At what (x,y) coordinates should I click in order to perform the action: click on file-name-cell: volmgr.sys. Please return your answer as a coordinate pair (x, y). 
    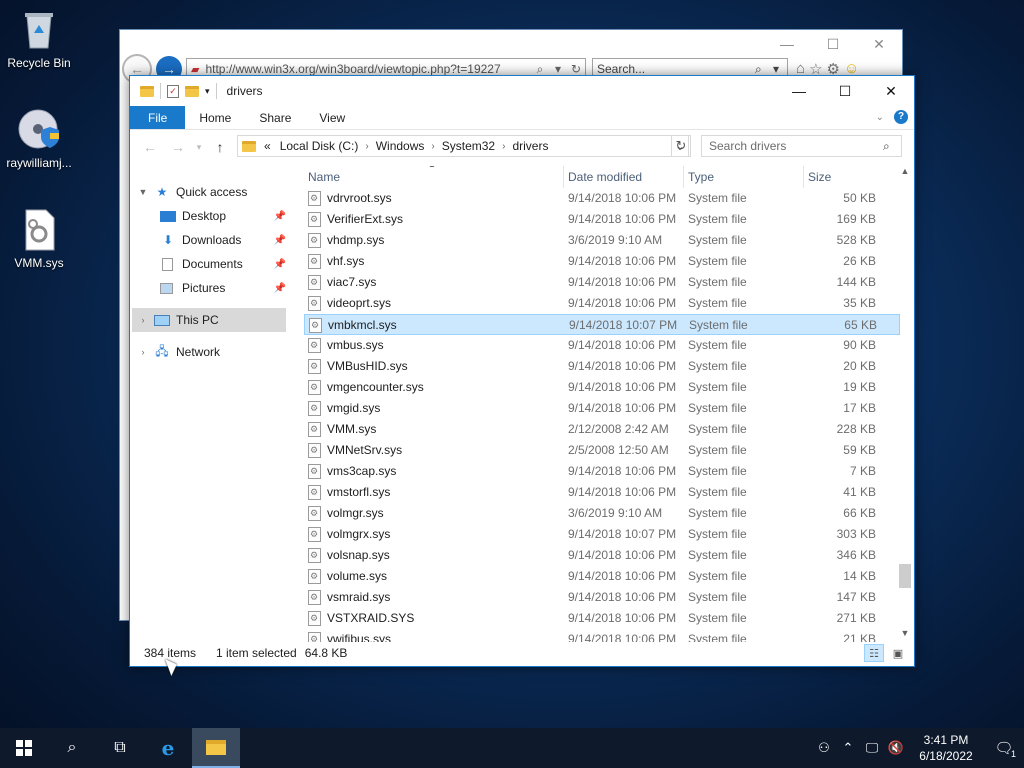
    Looking at the image, I should click on (434, 513).